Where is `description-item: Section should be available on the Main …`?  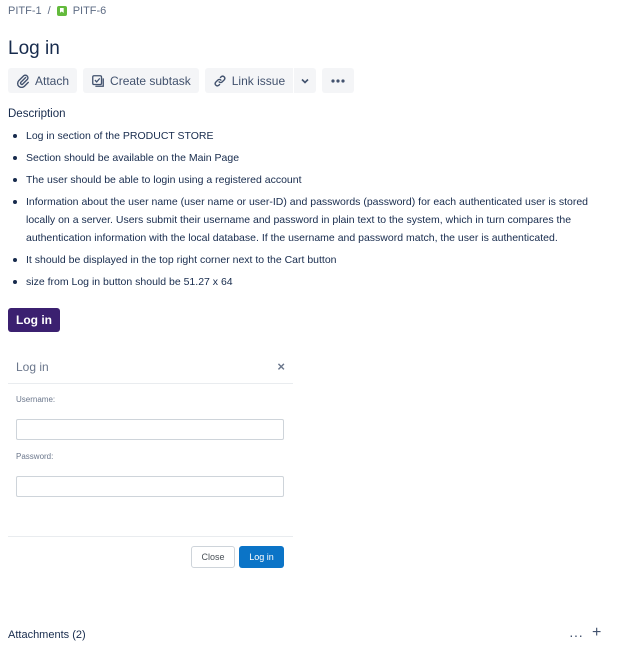
description-item: Section should be available on the Main … is located at coordinates (300, 158).